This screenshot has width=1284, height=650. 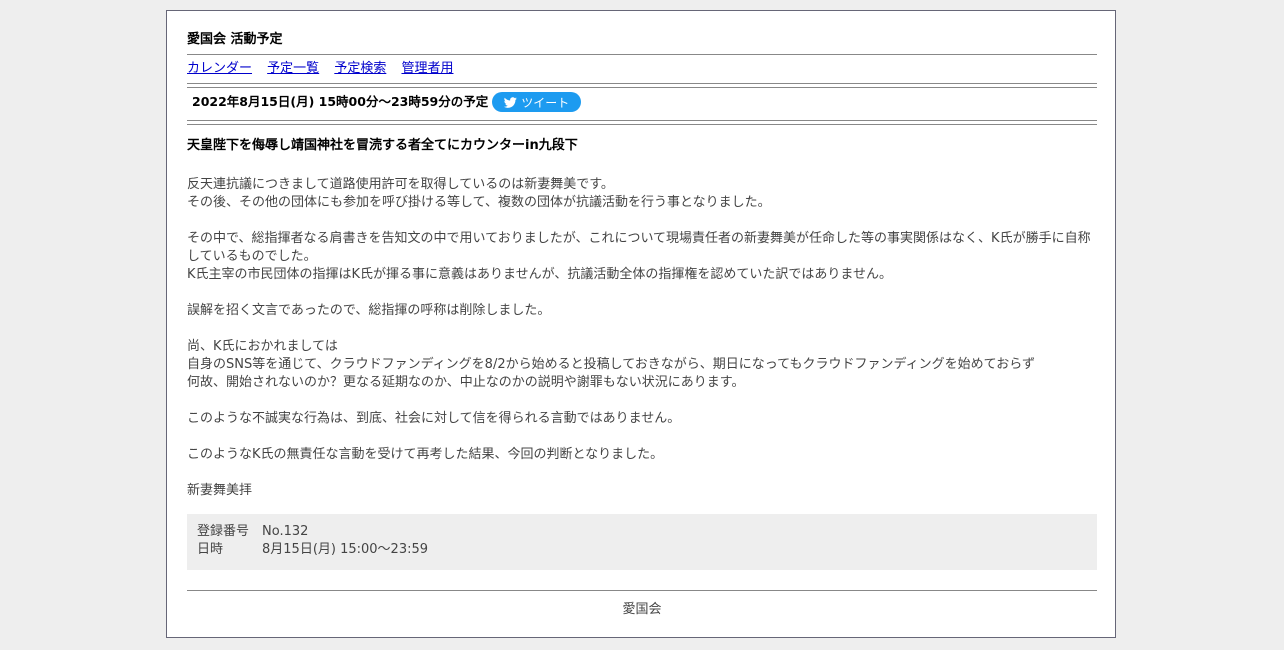 I want to click on schedule-heading: 2022年8月15日(月) 15時00分～23時59分の予定, so click(x=340, y=101).